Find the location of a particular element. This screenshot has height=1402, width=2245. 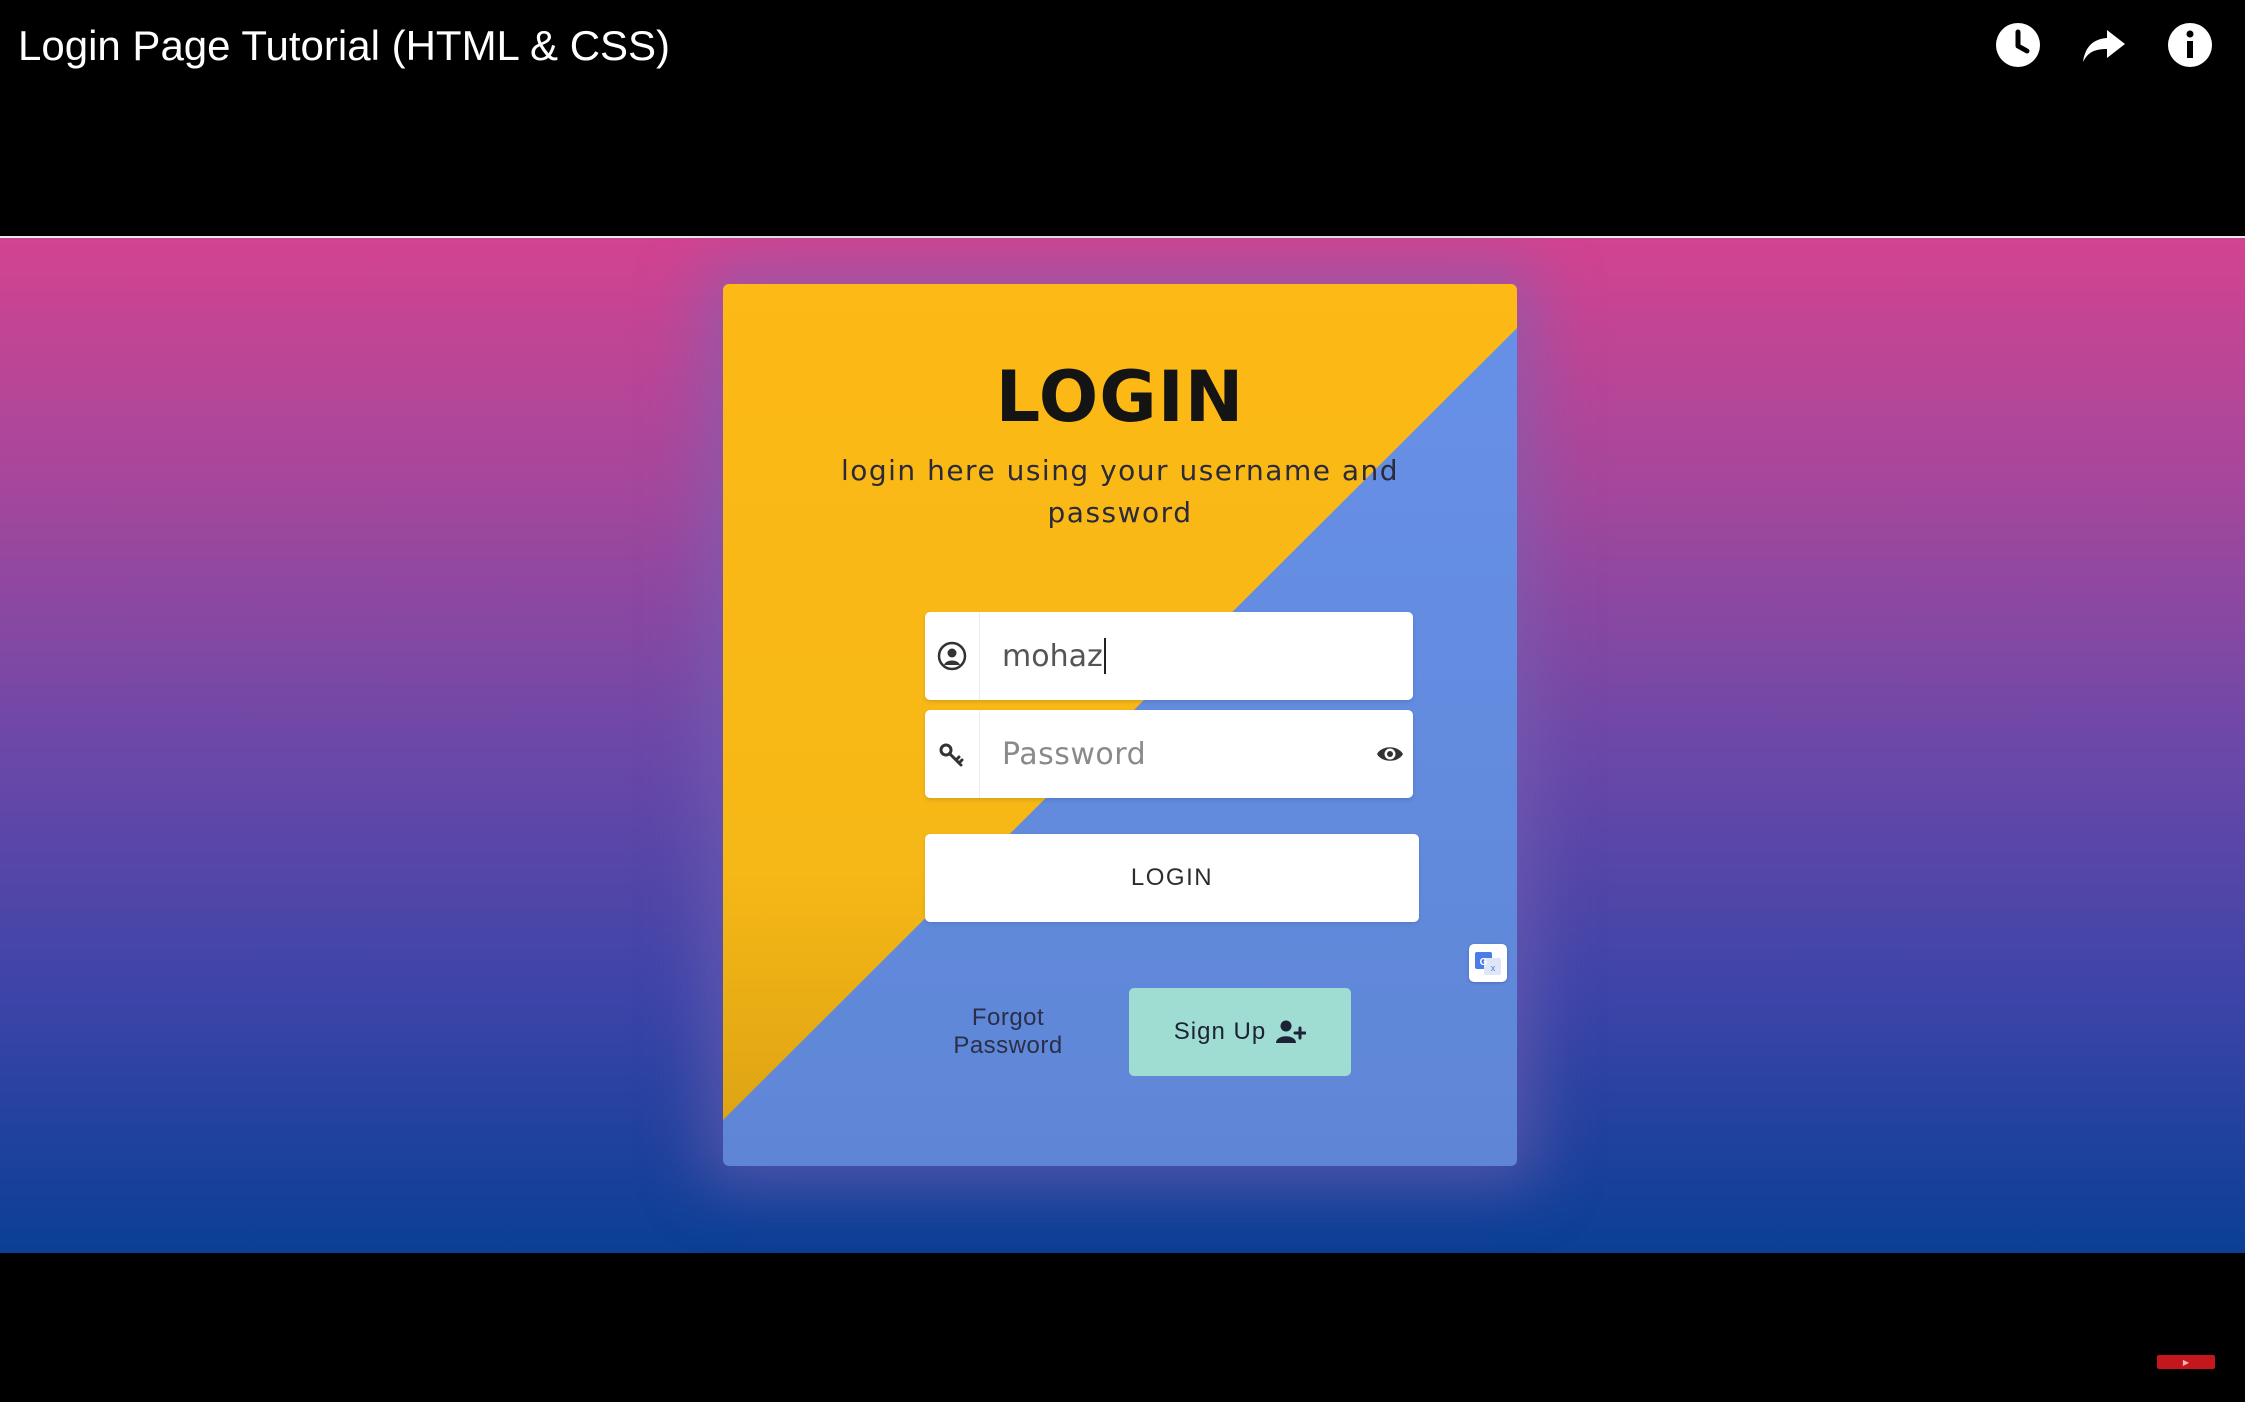

username-field: mohaz is located at coordinates (1169, 656).